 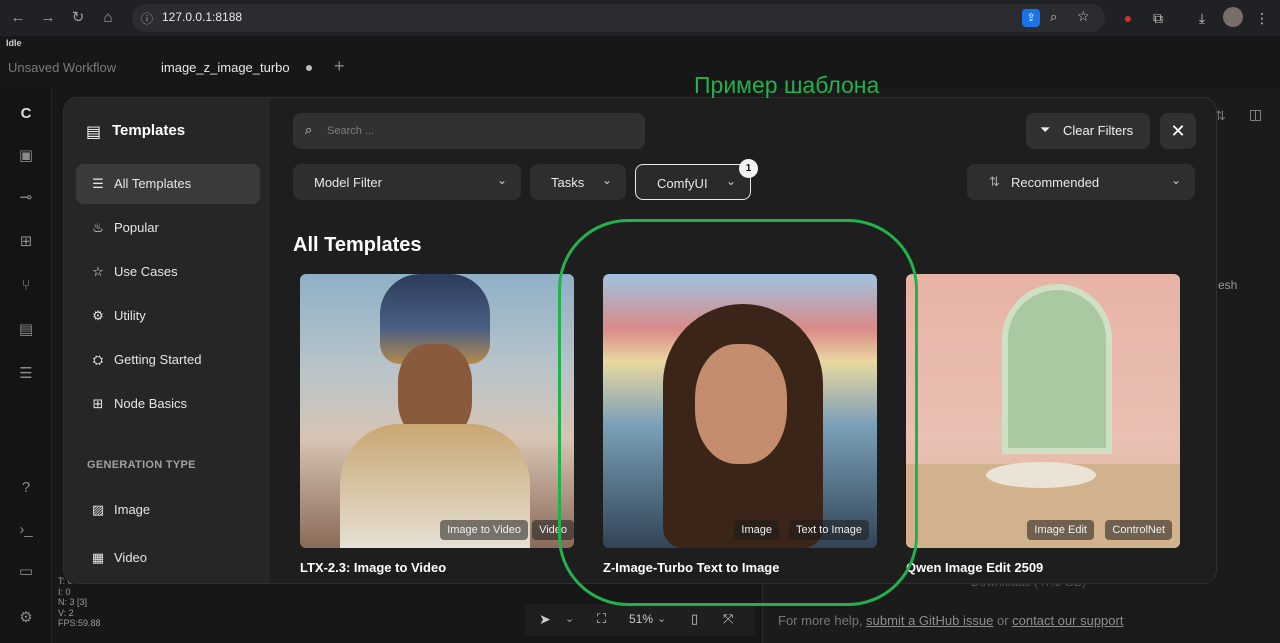 I want to click on nav-all-templates: ☰ All Templates, so click(x=168, y=184).